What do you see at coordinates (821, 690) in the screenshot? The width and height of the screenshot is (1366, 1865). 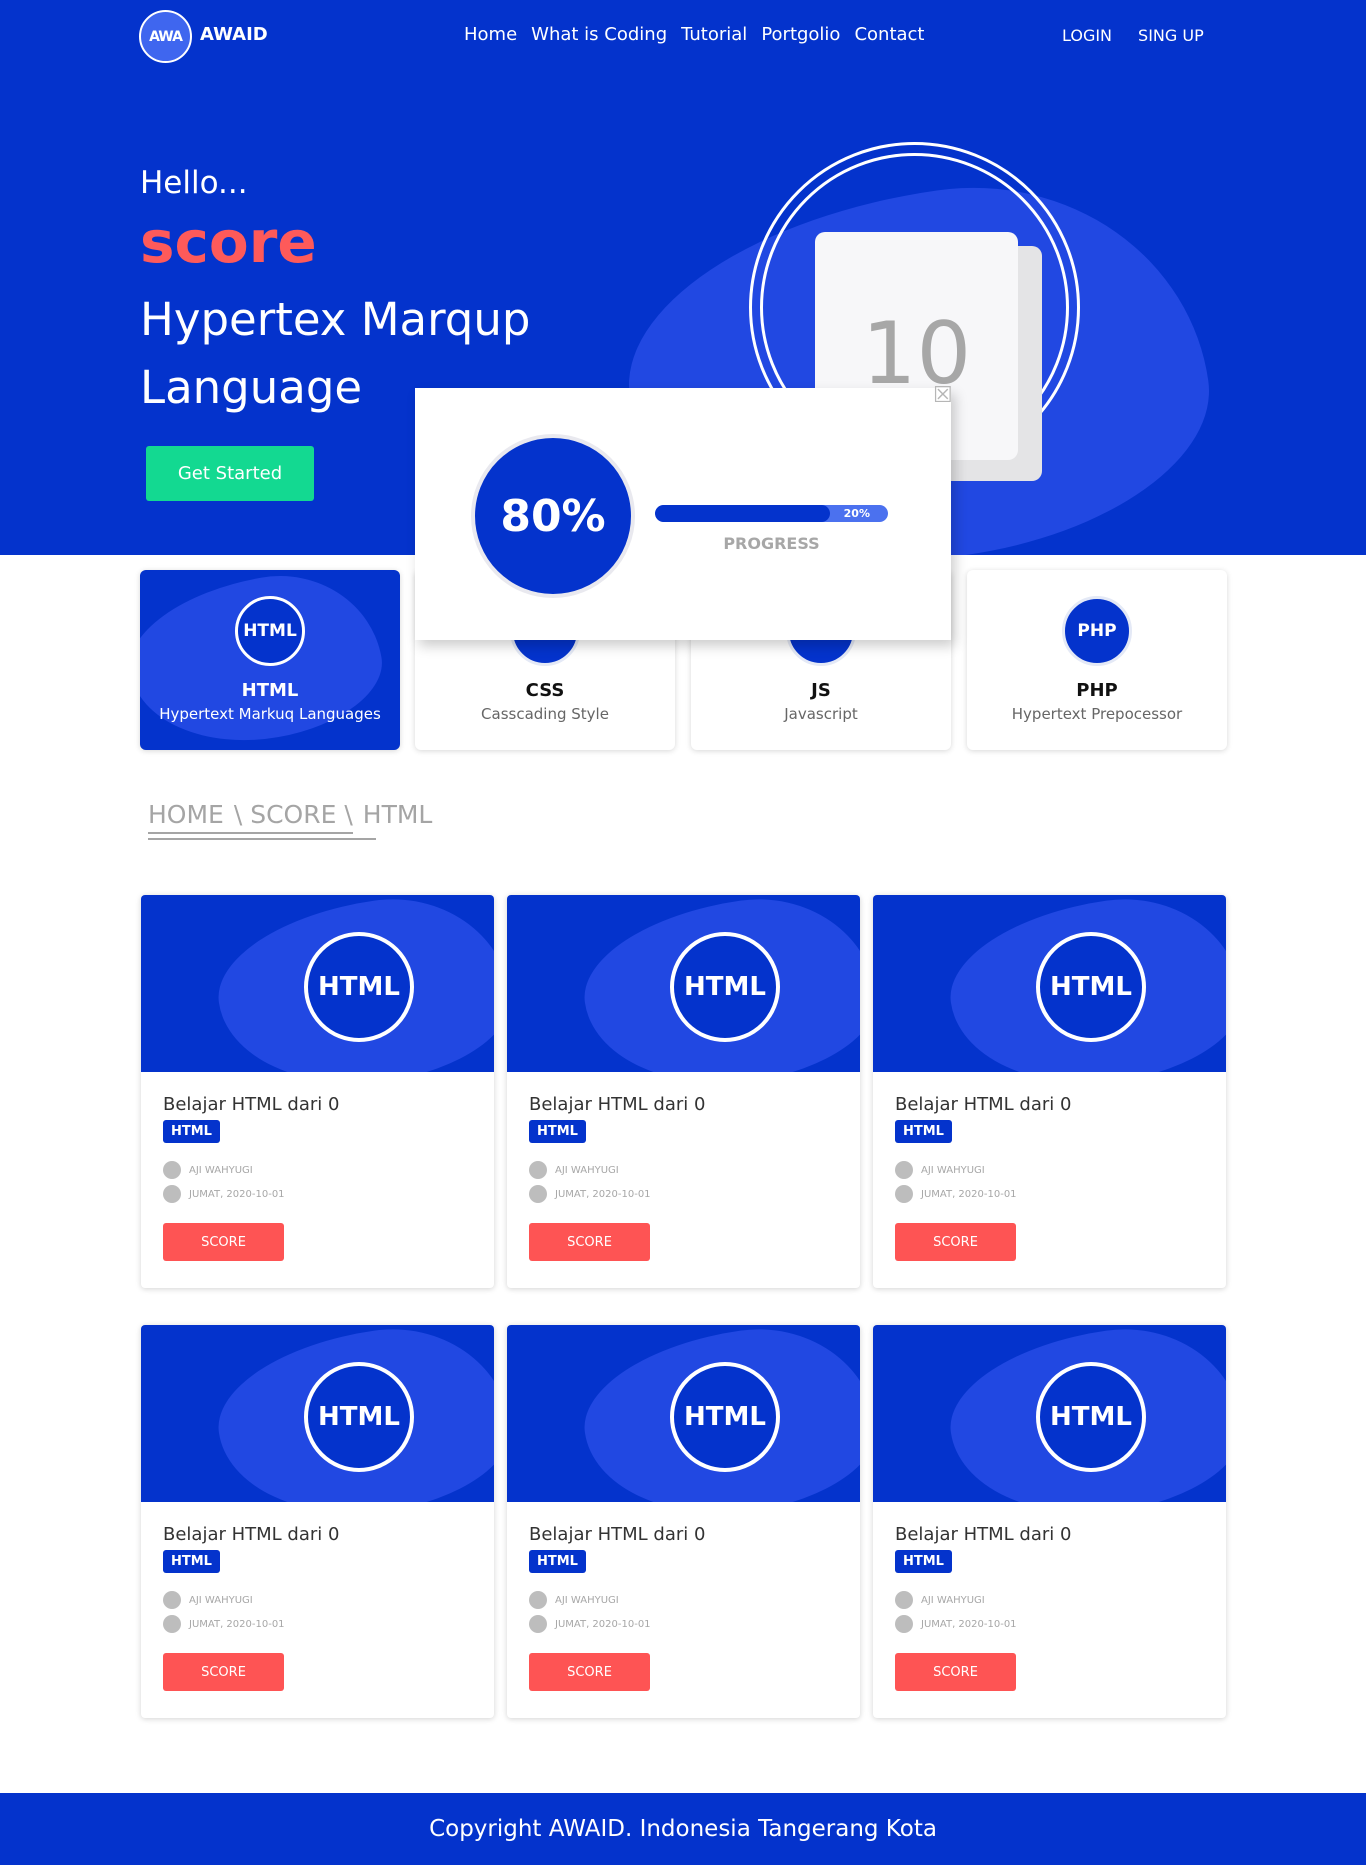 I see `lang-name: JS` at bounding box center [821, 690].